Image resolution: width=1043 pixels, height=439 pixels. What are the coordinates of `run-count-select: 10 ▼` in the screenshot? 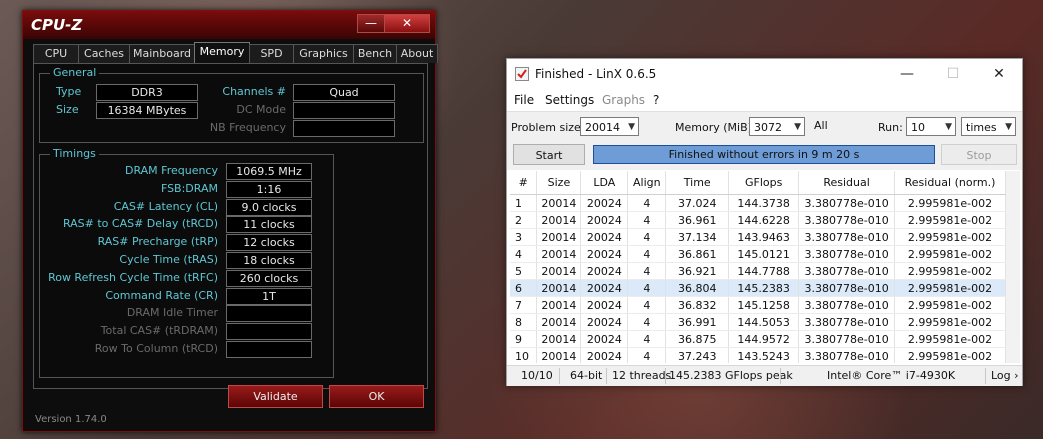 It's located at (931, 126).